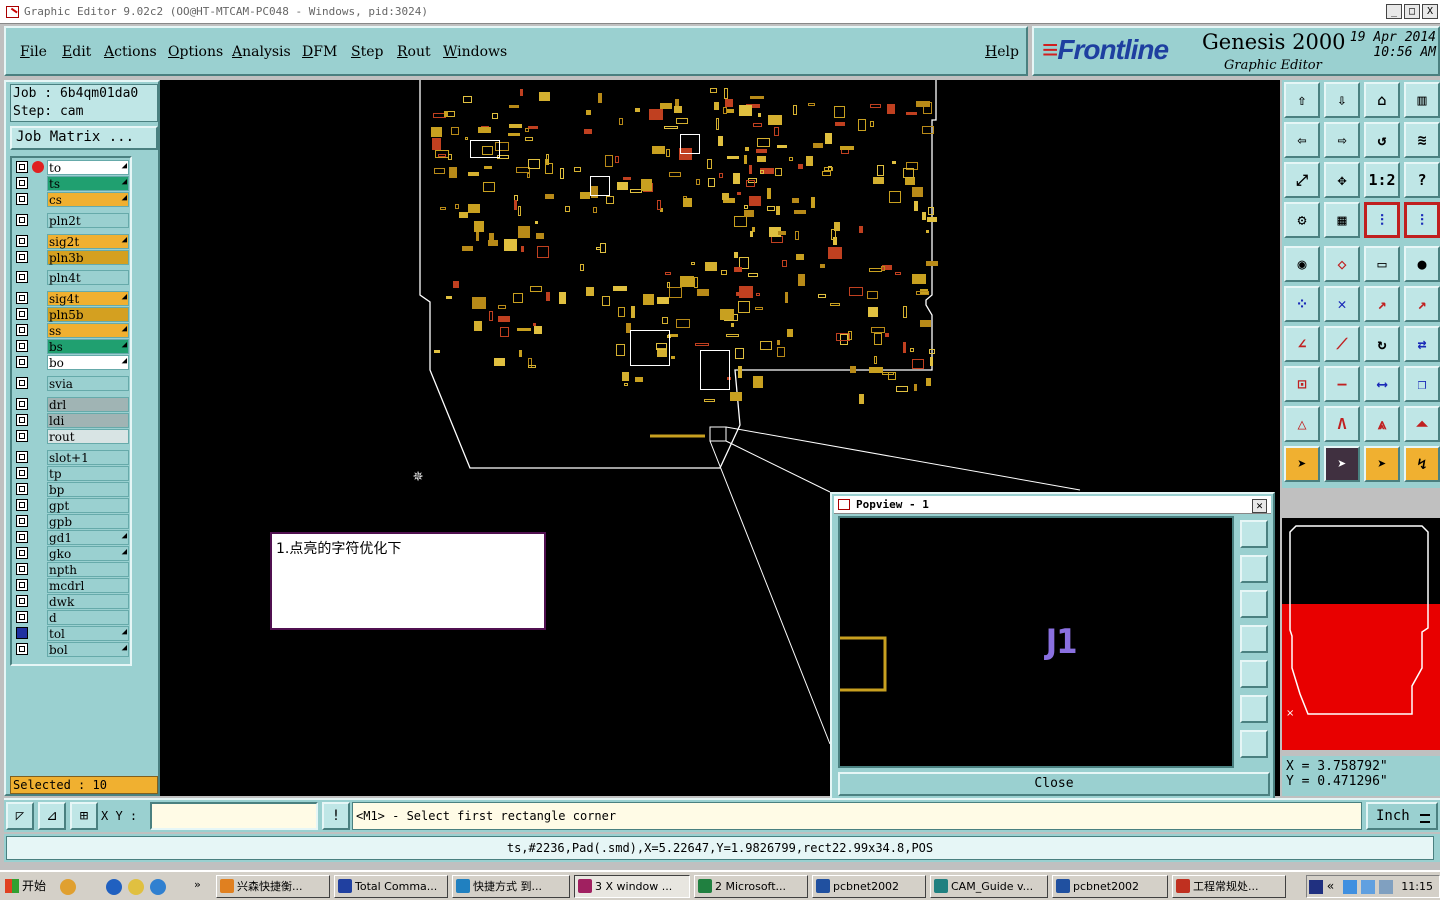 The image size is (1440, 900). What do you see at coordinates (88, 553) in the screenshot?
I see `layer-name: gko` at bounding box center [88, 553].